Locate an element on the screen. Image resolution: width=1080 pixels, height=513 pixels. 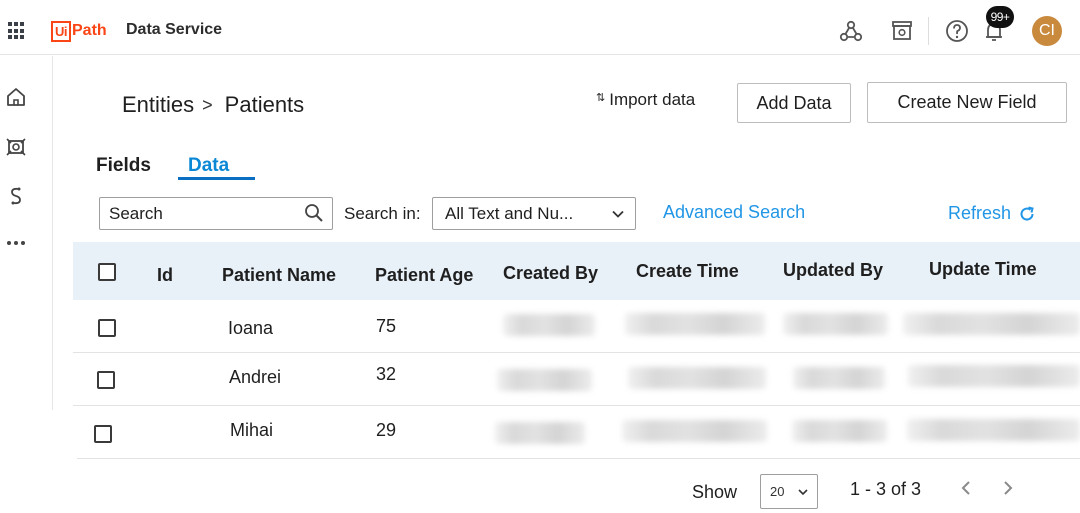
logo-box: Ui is located at coordinates (61, 31).